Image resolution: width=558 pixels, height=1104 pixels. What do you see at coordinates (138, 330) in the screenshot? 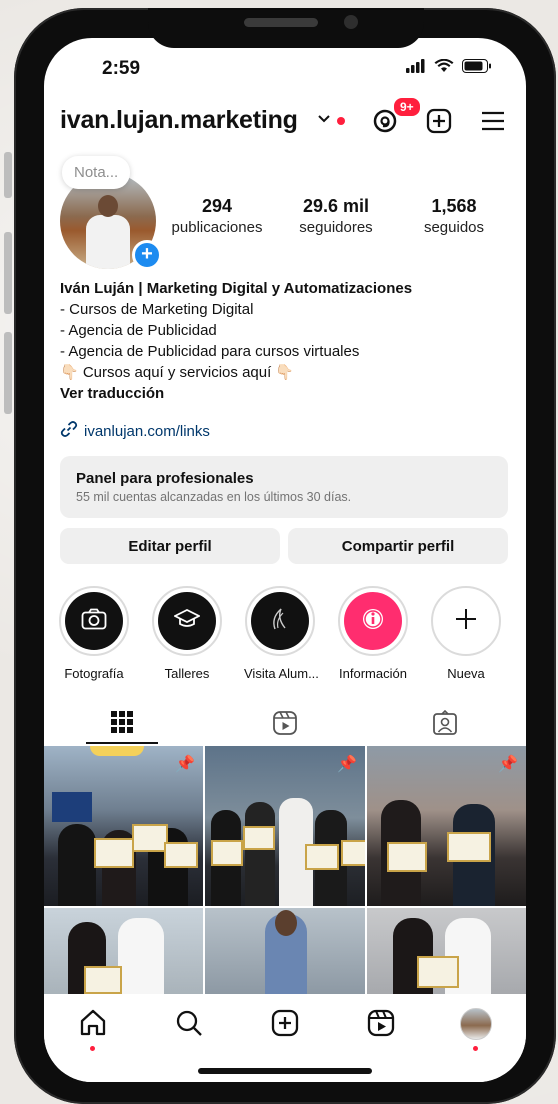
I see `bio-line: - Agencia de Publicidad` at bounding box center [138, 330].